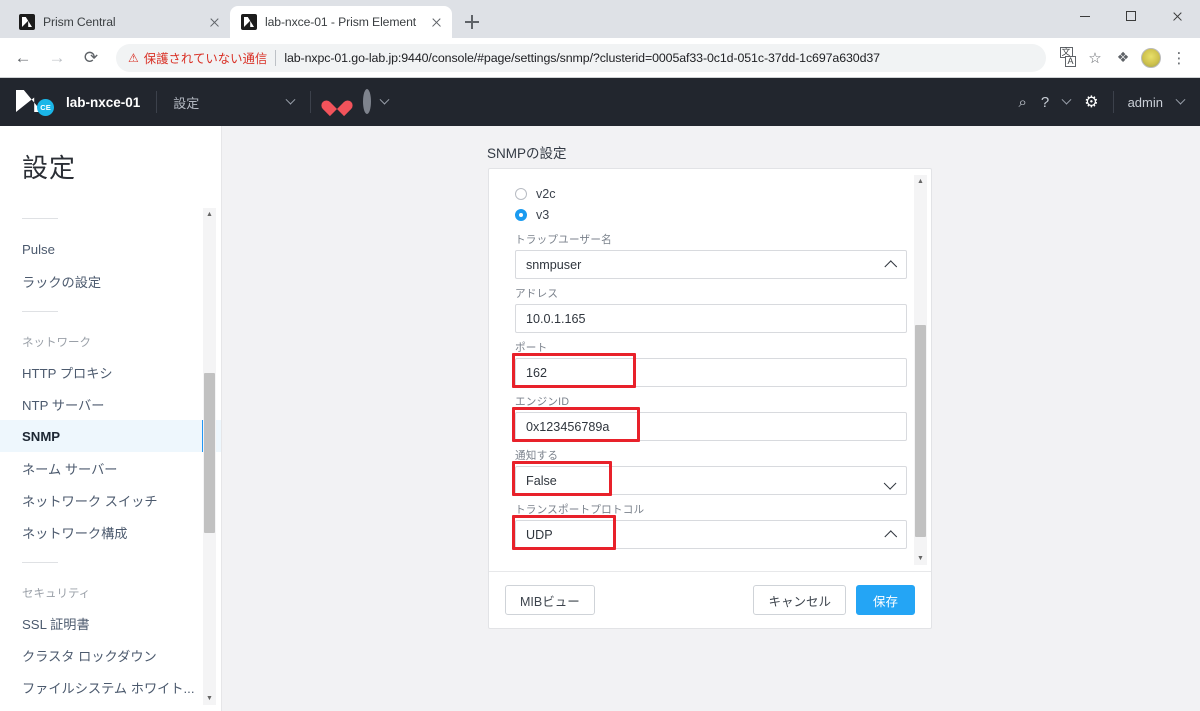 The width and height of the screenshot is (1200, 711). What do you see at coordinates (542, 402) in the screenshot?
I see `field-label: エンジンID` at bounding box center [542, 402].